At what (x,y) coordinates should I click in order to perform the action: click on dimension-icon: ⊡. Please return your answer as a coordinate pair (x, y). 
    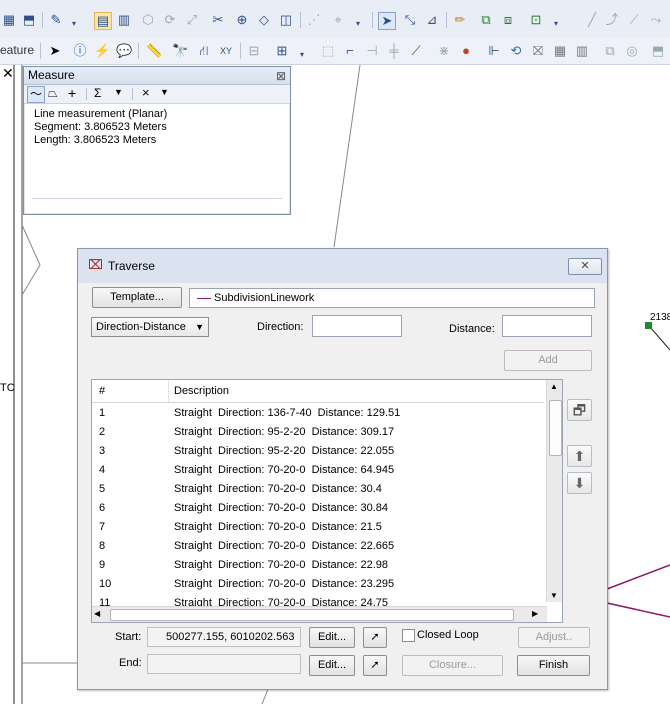
    Looking at the image, I should click on (536, 20).